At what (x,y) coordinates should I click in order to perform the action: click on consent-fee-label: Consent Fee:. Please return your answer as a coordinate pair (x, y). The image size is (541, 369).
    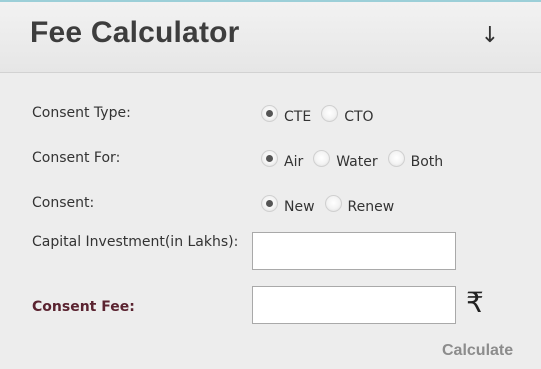
    Looking at the image, I should click on (83, 307).